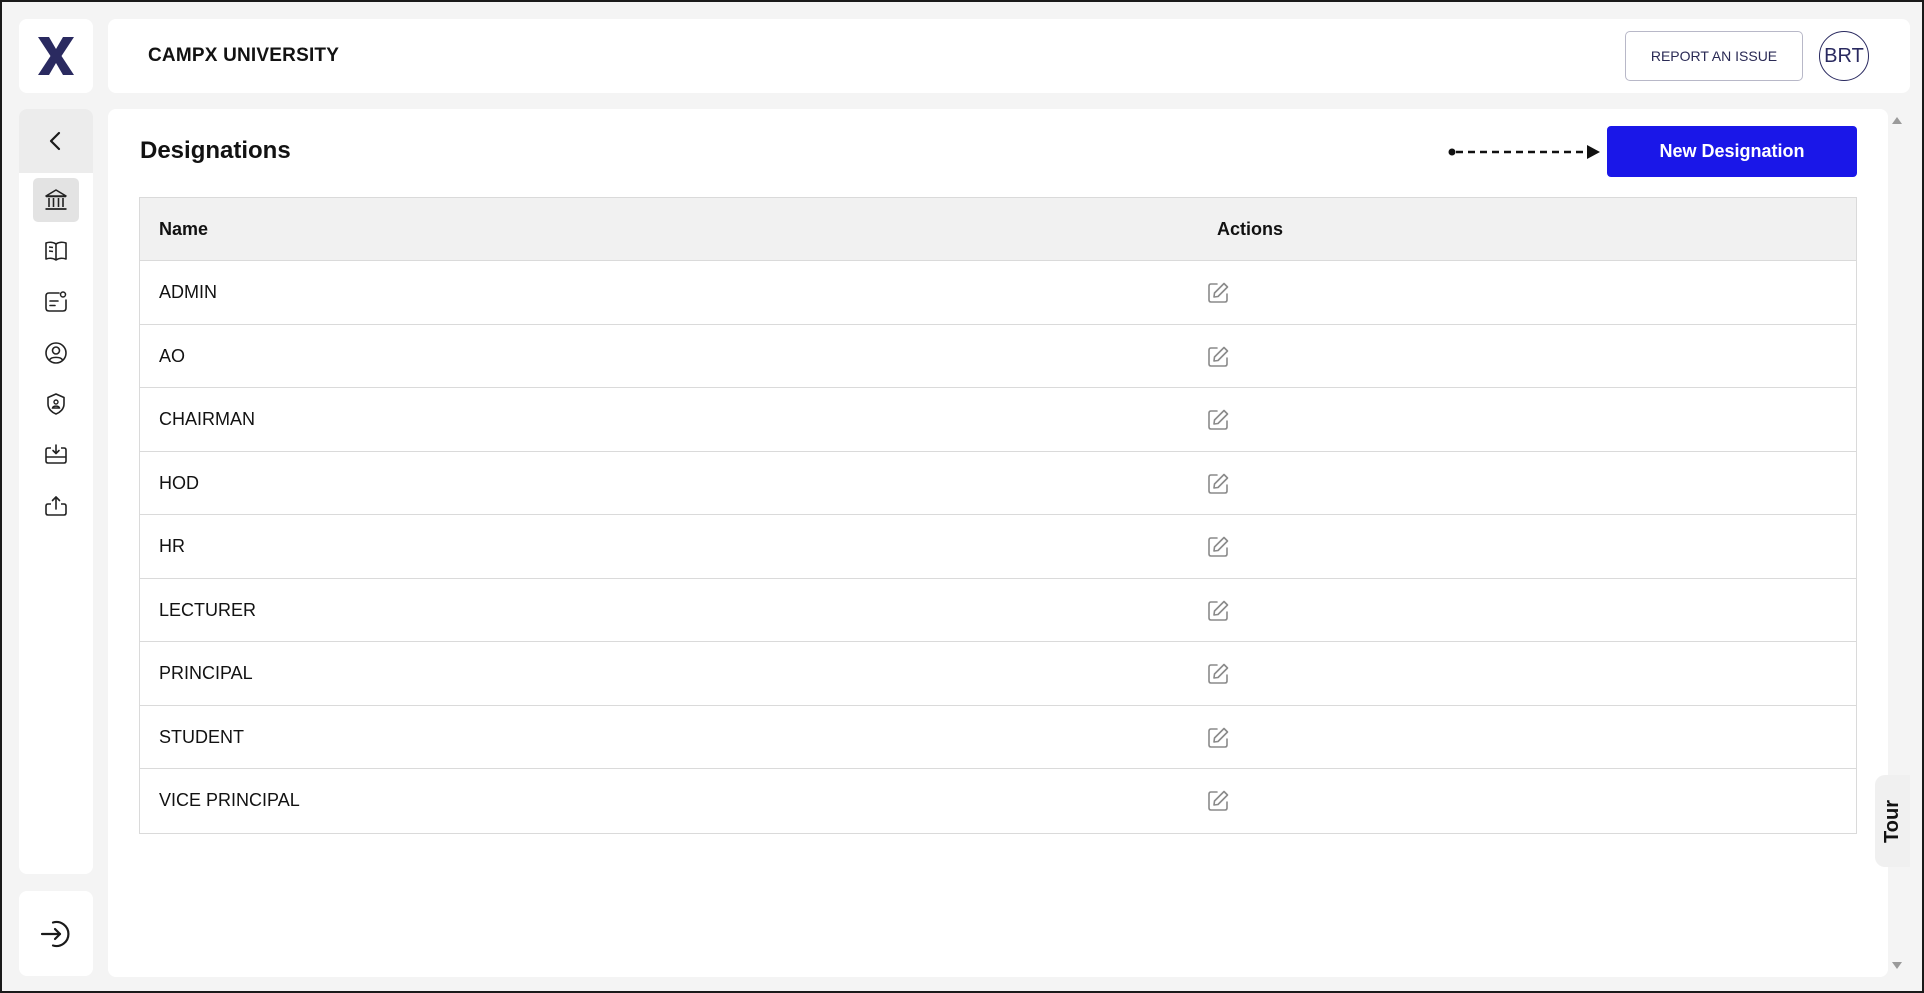 The width and height of the screenshot is (1924, 993). What do you see at coordinates (998, 356) in the screenshot?
I see `table-row: AO` at bounding box center [998, 356].